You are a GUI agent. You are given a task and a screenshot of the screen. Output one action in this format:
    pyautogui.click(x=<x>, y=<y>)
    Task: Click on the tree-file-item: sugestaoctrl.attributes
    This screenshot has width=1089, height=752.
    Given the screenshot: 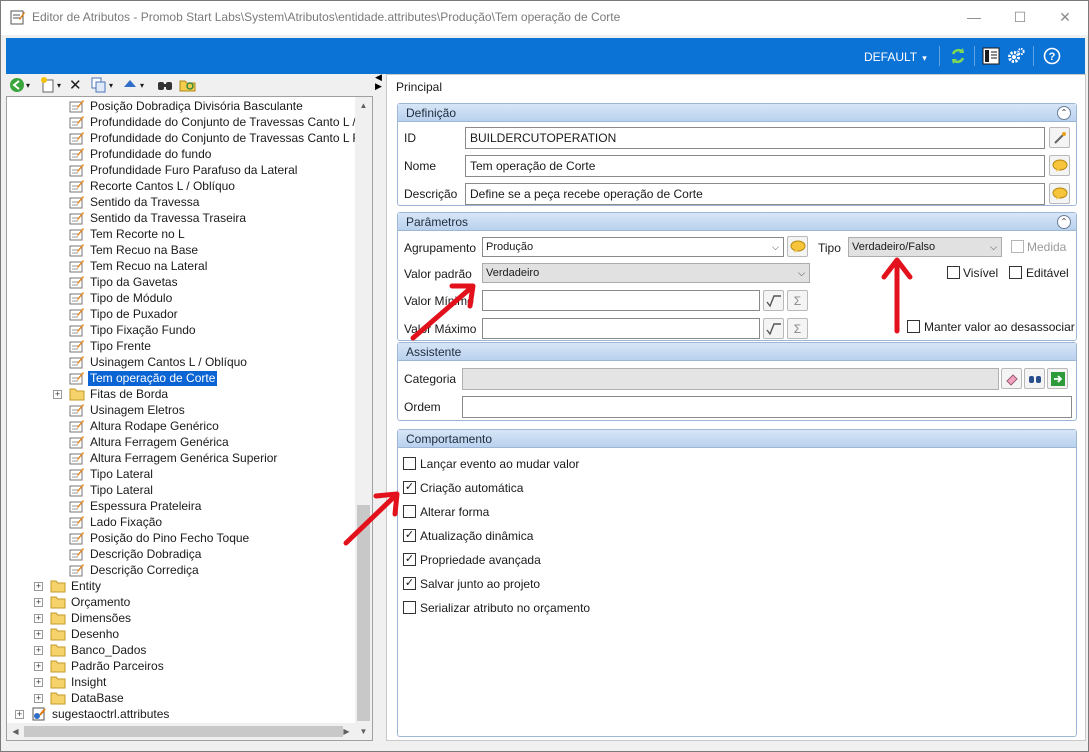 What is the action you would take?
    pyautogui.click(x=101, y=714)
    